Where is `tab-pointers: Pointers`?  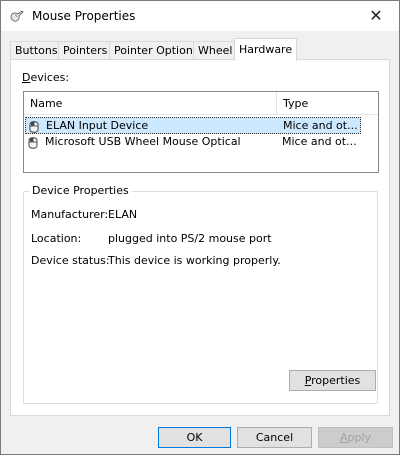 tab-pointers: Pointers is located at coordinates (85, 50).